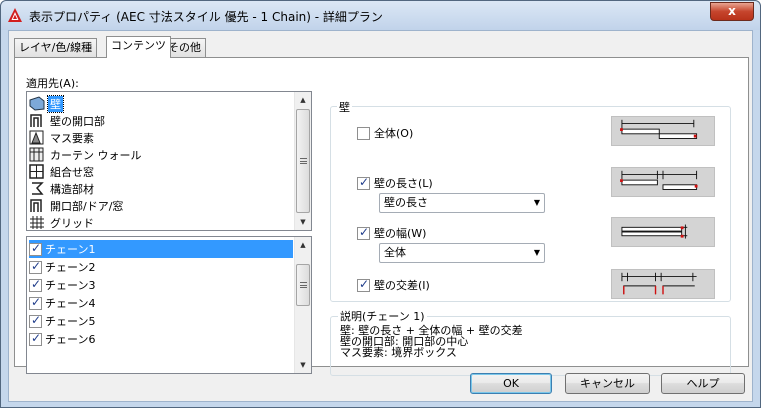 The height and width of the screenshot is (408, 761). What do you see at coordinates (363, 182) in the screenshot?
I see `wall-length-checkbox` at bounding box center [363, 182].